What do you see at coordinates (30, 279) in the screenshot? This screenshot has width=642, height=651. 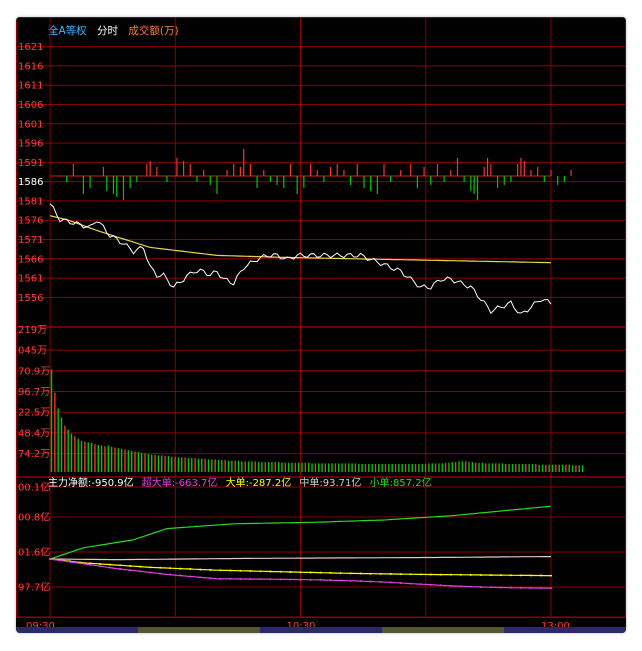 I see `price-tick-label: 1561` at bounding box center [30, 279].